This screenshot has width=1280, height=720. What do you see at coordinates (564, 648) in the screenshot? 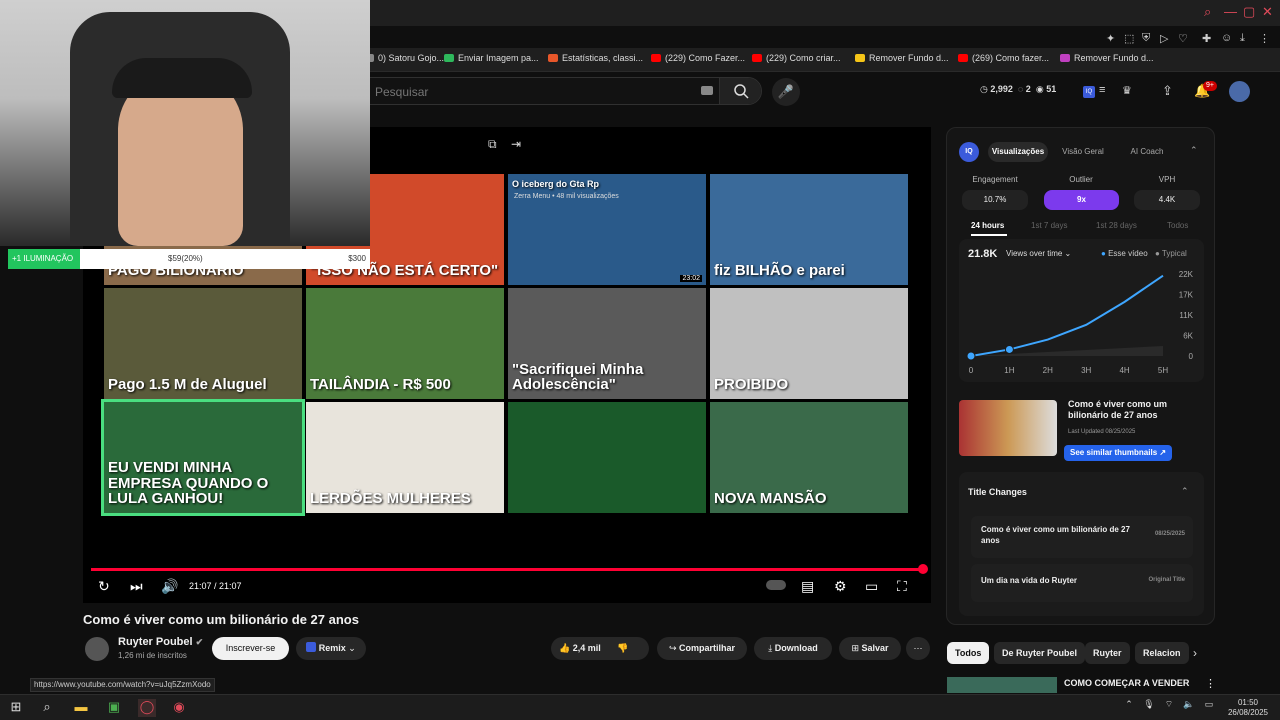
I see `like-icon: 👍` at bounding box center [564, 648].